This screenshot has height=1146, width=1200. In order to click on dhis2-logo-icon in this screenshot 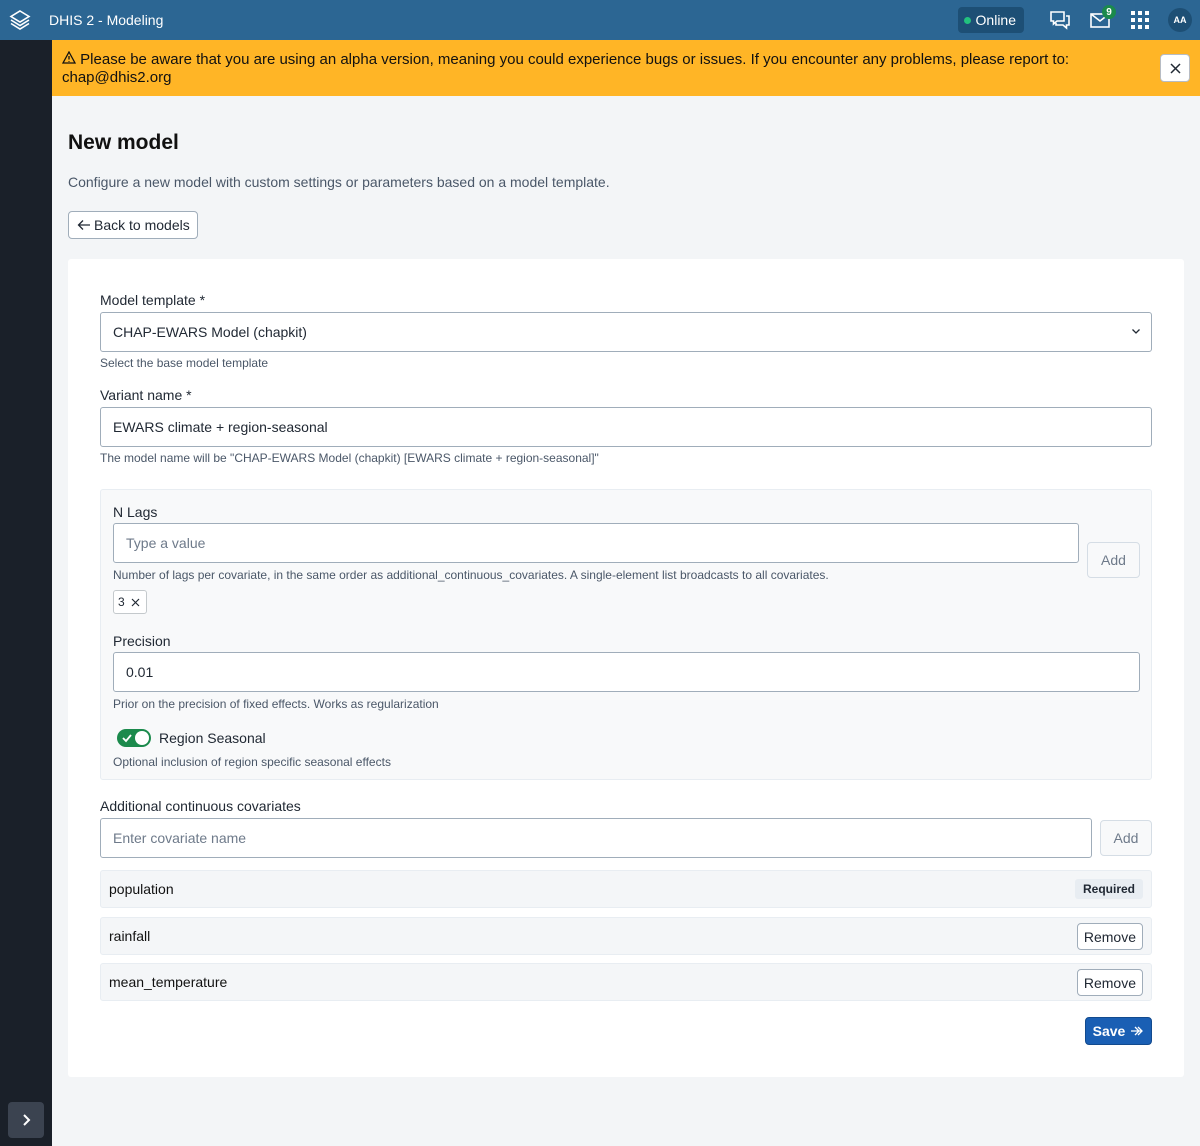, I will do `click(20, 20)`.